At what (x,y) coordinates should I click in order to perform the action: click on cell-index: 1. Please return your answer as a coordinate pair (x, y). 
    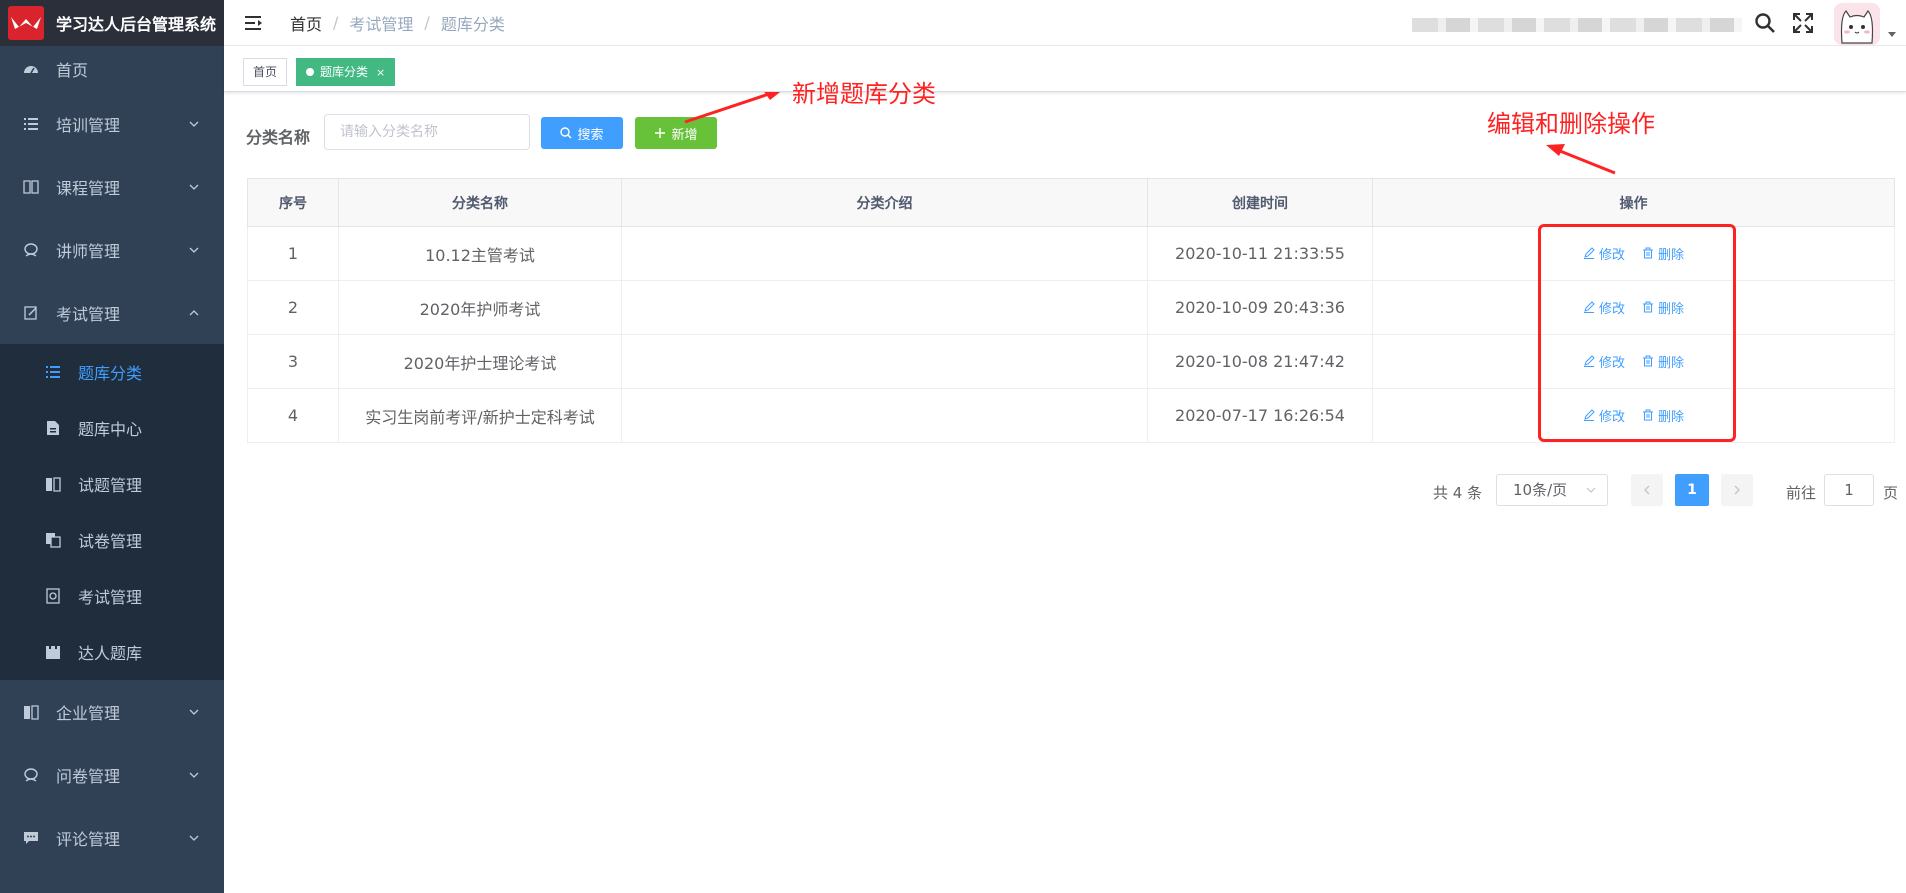
    Looking at the image, I should click on (293, 253).